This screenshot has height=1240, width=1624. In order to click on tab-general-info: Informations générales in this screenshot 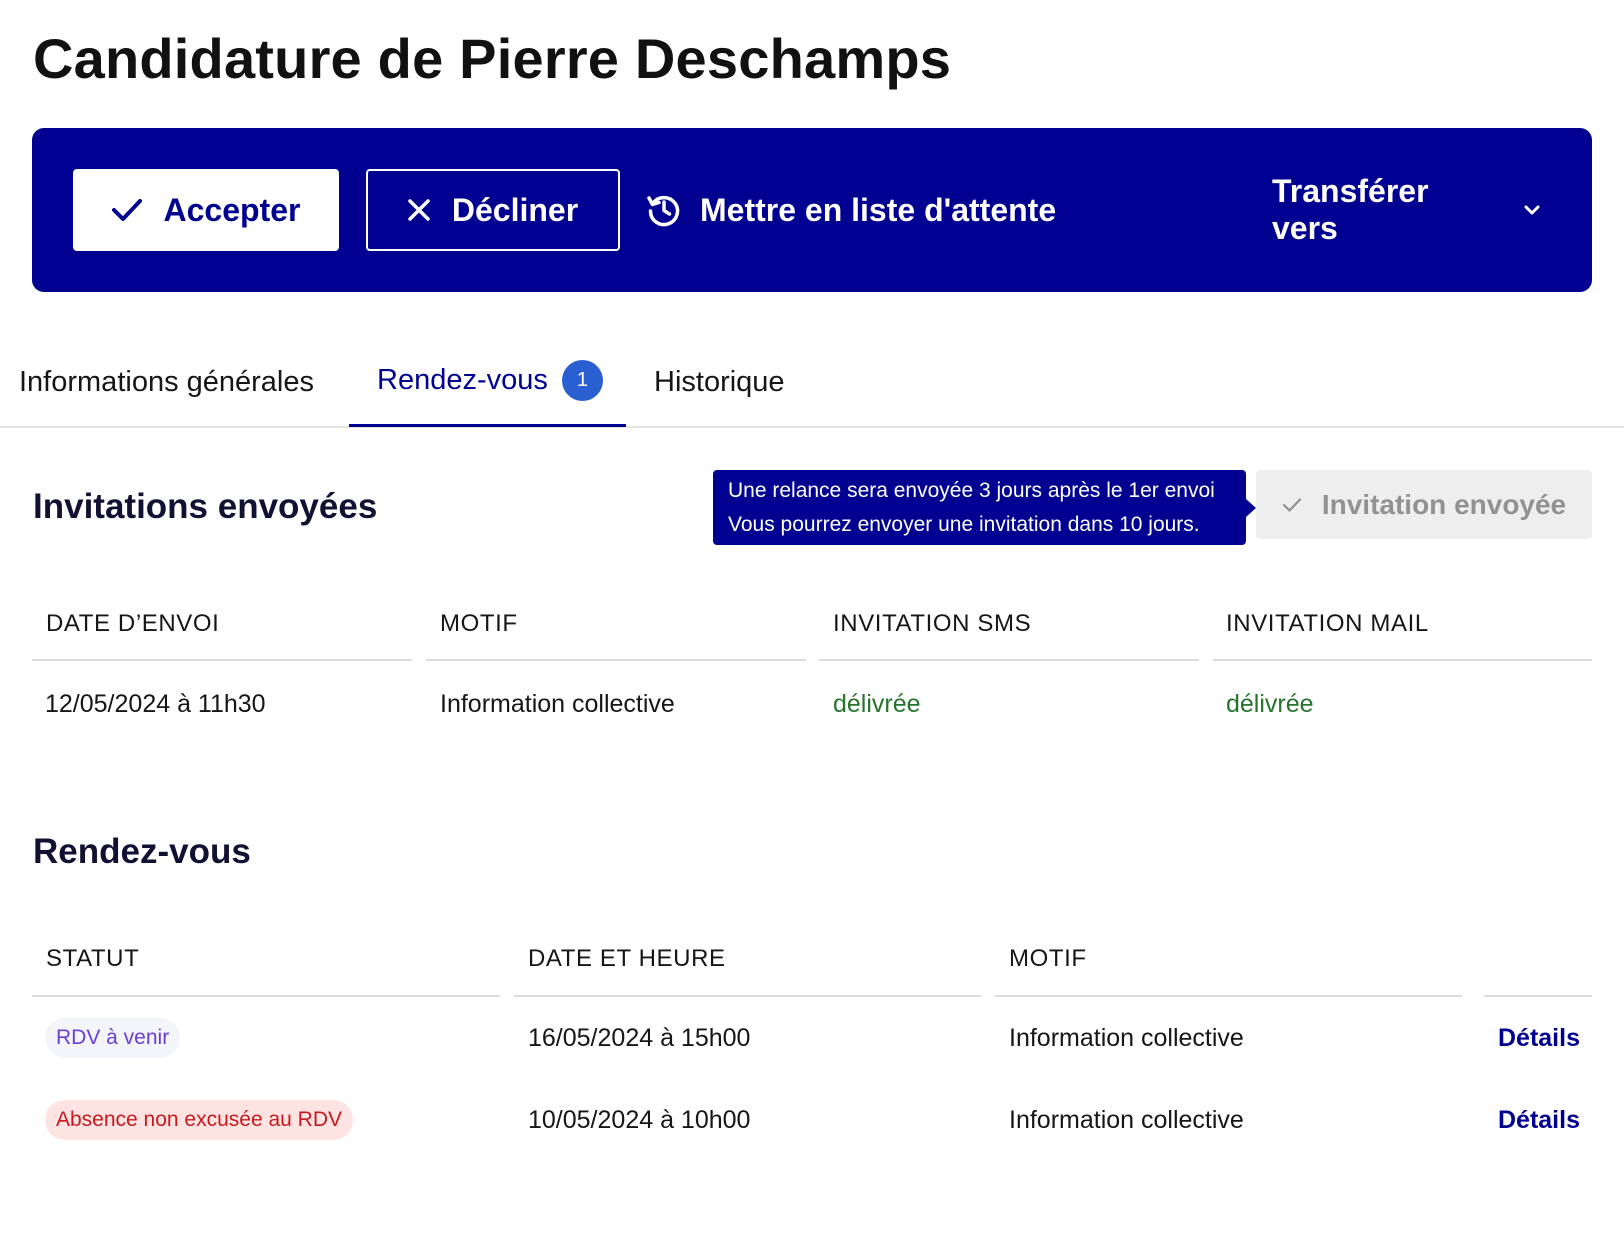, I will do `click(166, 382)`.